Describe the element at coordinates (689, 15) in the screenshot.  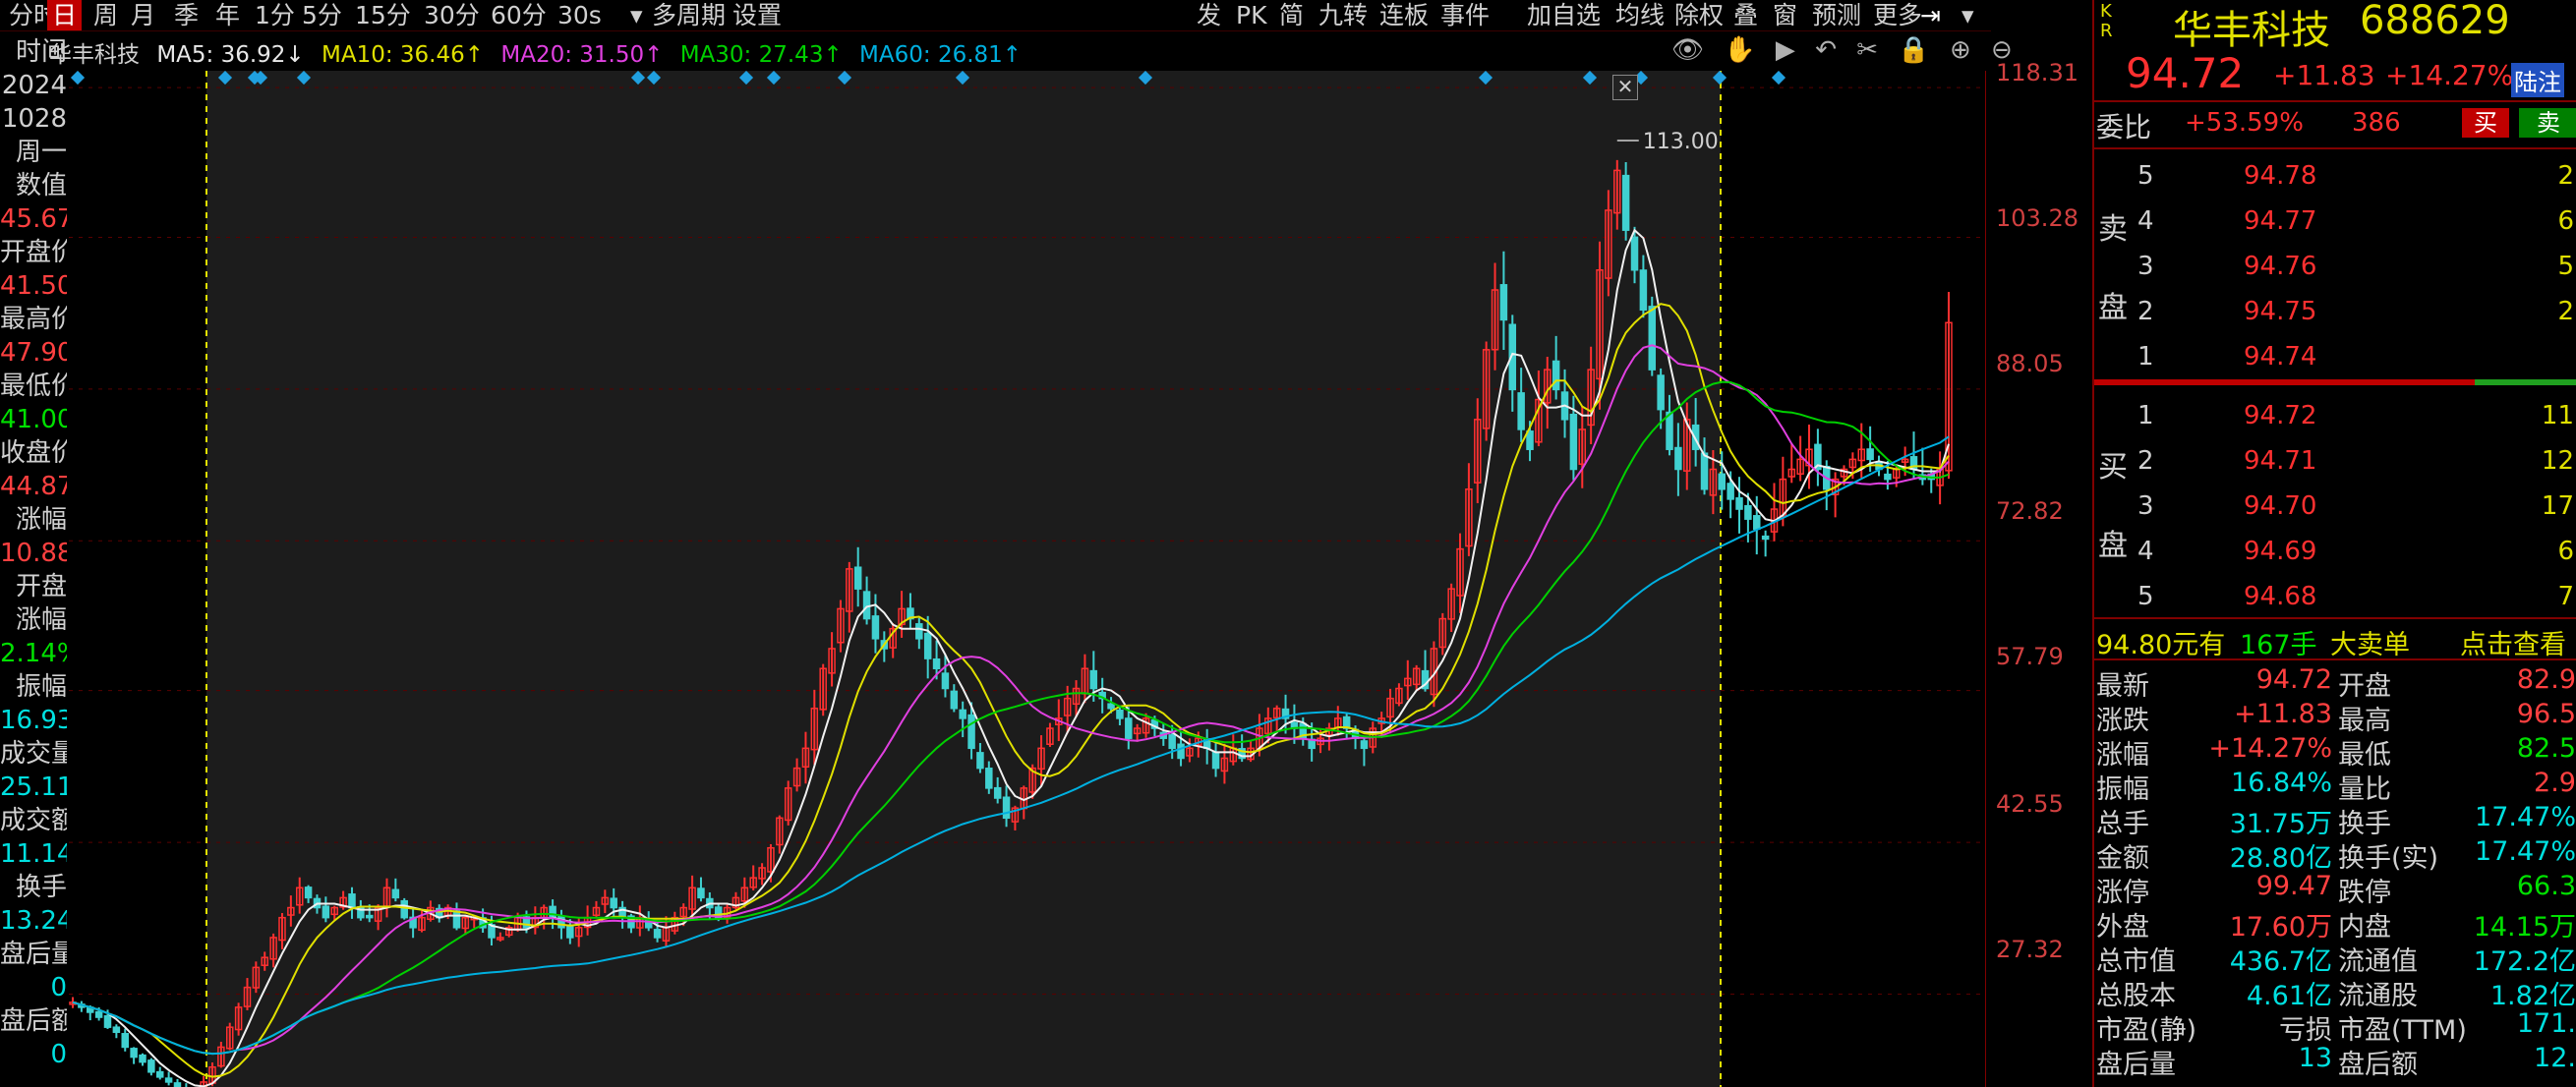
I see `period-tab-12: 多周期` at that location.